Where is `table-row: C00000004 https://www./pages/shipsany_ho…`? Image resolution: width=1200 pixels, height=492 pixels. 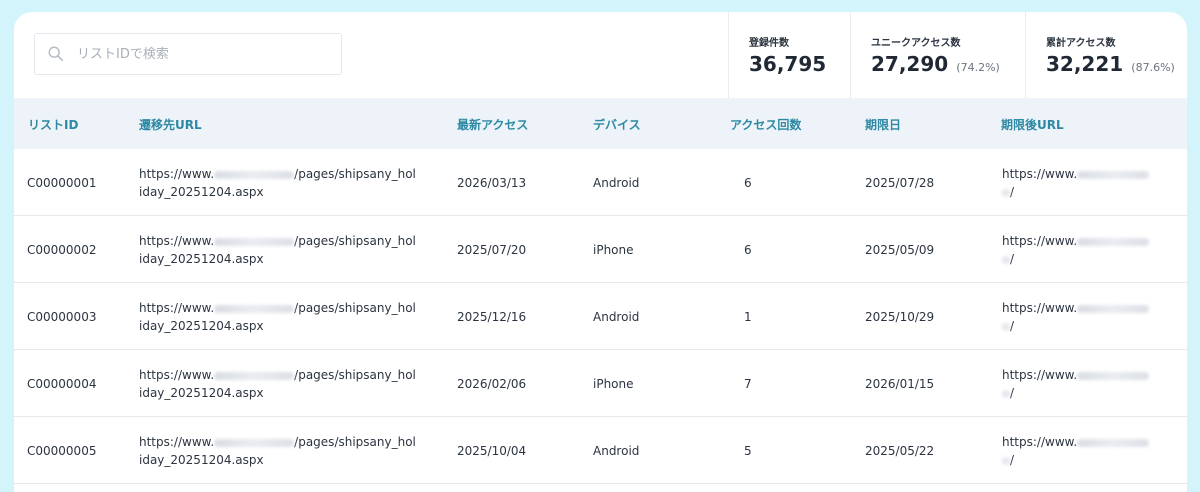 table-row: C00000004 https://www./pages/shipsany_ho… is located at coordinates (600, 383).